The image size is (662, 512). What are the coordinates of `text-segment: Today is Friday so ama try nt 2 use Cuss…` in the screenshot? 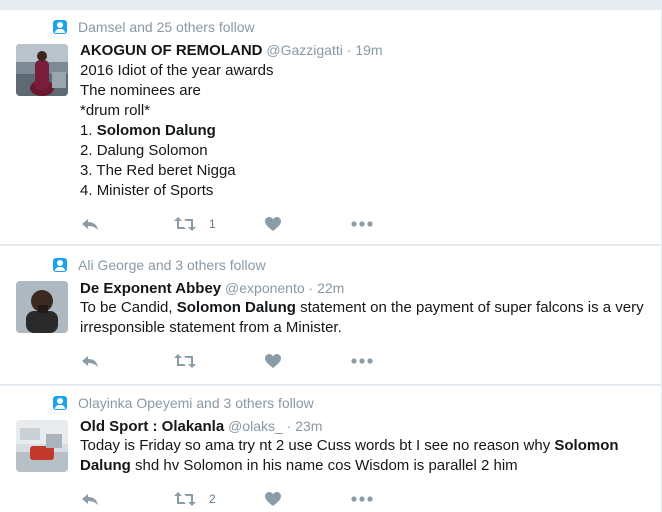 It's located at (317, 445).